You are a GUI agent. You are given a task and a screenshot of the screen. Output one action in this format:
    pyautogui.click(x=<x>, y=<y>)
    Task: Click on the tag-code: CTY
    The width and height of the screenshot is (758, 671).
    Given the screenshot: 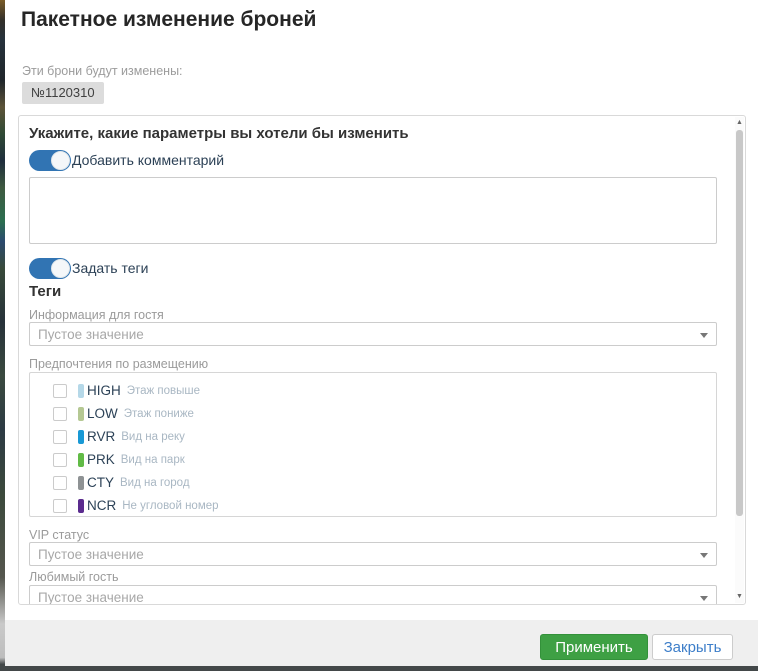 What is the action you would take?
    pyautogui.click(x=100, y=482)
    